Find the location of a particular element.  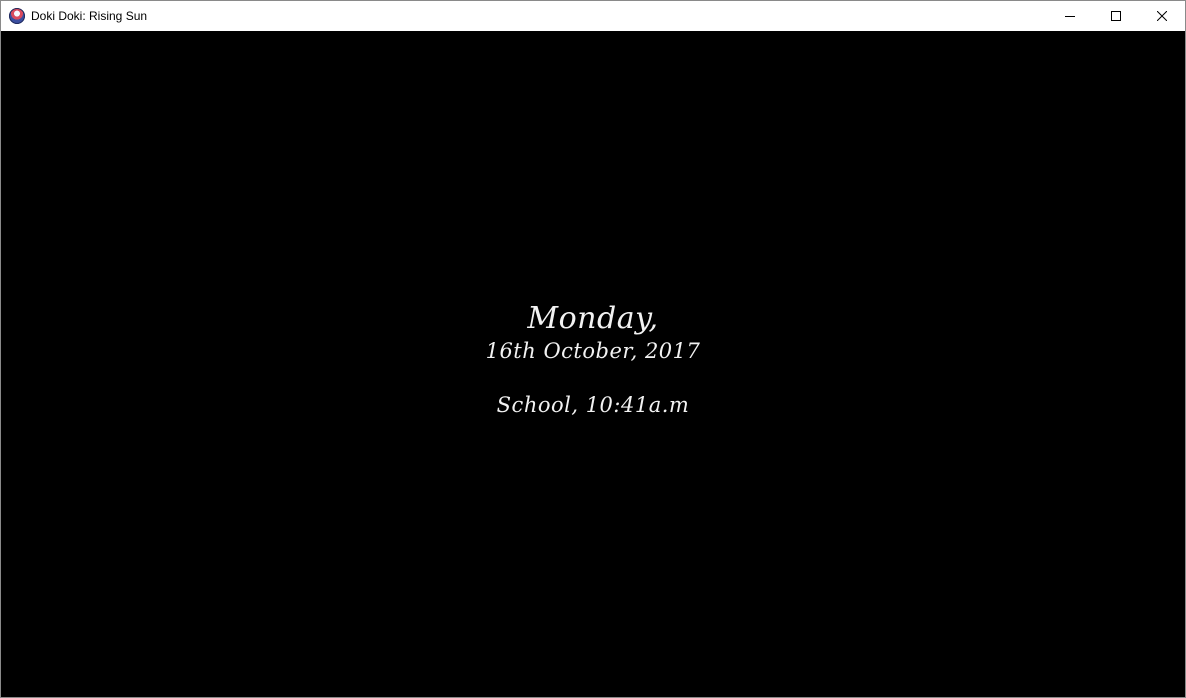

close-button is located at coordinates (1162, 16).